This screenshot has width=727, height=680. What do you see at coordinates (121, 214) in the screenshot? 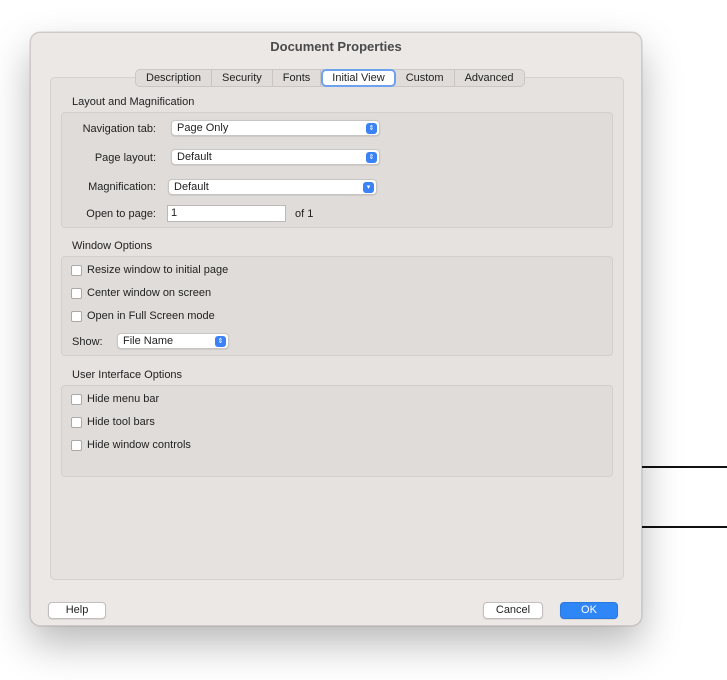
I see `open-to-page-label: Open to page:` at bounding box center [121, 214].